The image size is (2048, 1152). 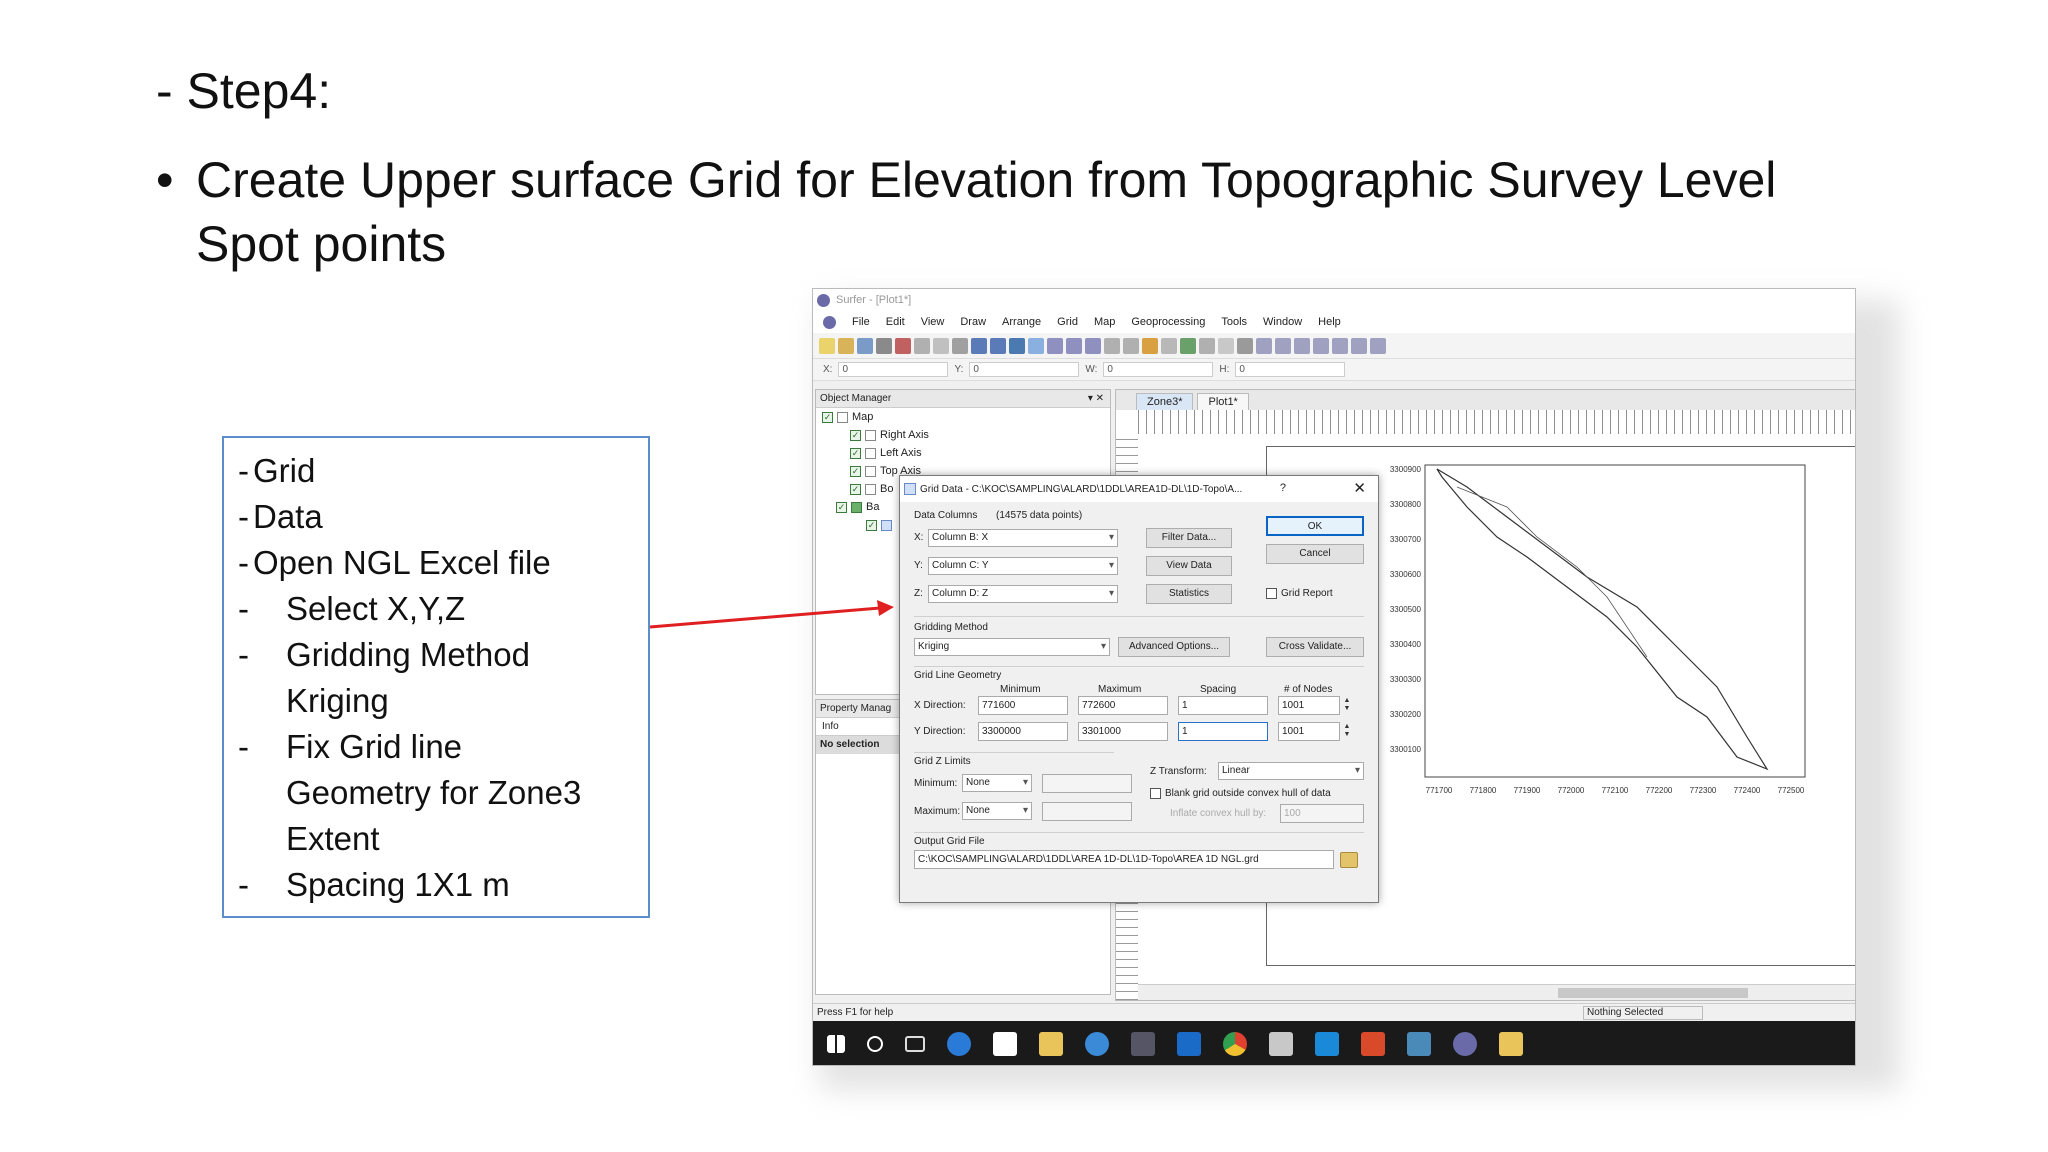 What do you see at coordinates (829, 322) in the screenshot?
I see `surfer-menu-icon` at bounding box center [829, 322].